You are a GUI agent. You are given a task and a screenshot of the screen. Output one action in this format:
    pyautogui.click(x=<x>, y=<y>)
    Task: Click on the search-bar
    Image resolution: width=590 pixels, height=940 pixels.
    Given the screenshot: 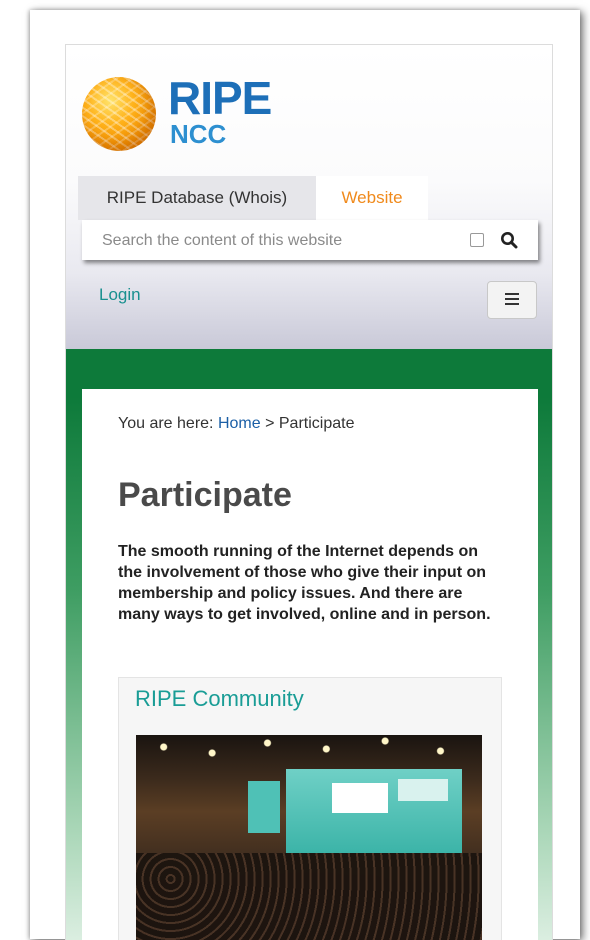 What is the action you would take?
    pyautogui.click(x=310, y=241)
    